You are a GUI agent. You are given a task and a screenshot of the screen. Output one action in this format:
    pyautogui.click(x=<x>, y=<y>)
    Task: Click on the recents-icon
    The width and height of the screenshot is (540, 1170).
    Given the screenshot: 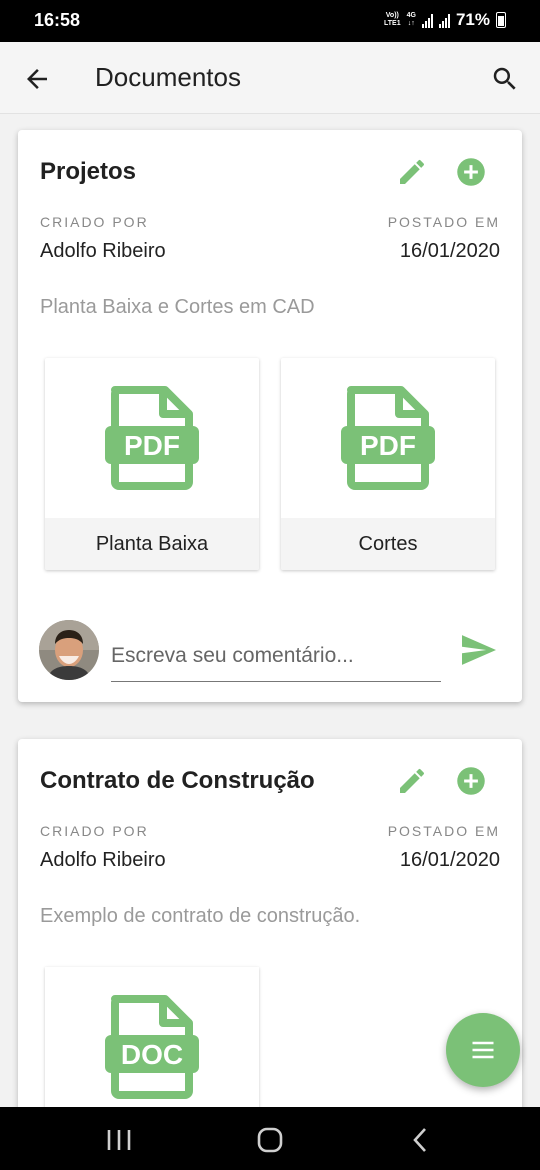 What is the action you would take?
    pyautogui.click(x=119, y=1140)
    